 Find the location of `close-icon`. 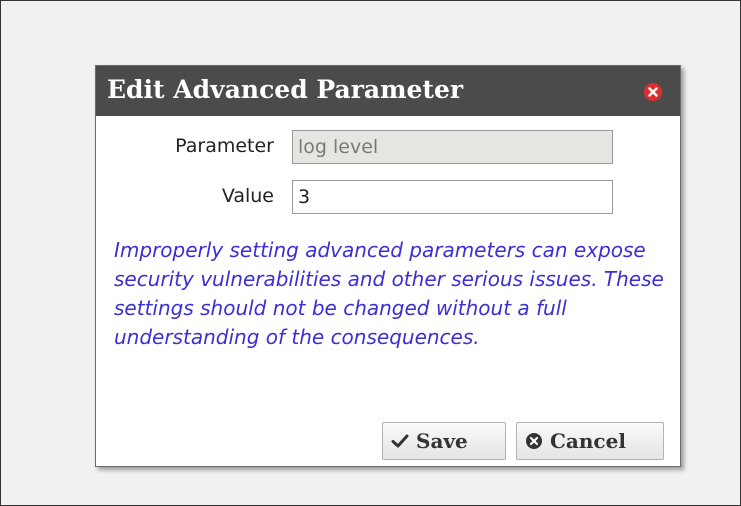

close-icon is located at coordinates (653, 92).